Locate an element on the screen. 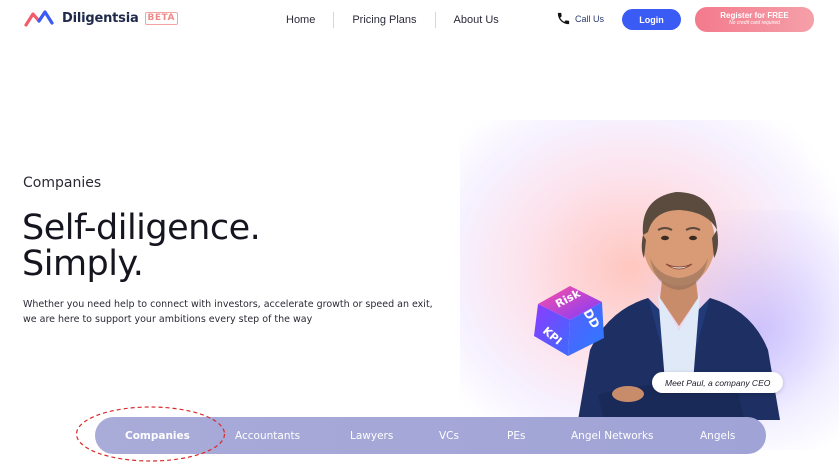  brand-name: Diligentsia is located at coordinates (100, 18).